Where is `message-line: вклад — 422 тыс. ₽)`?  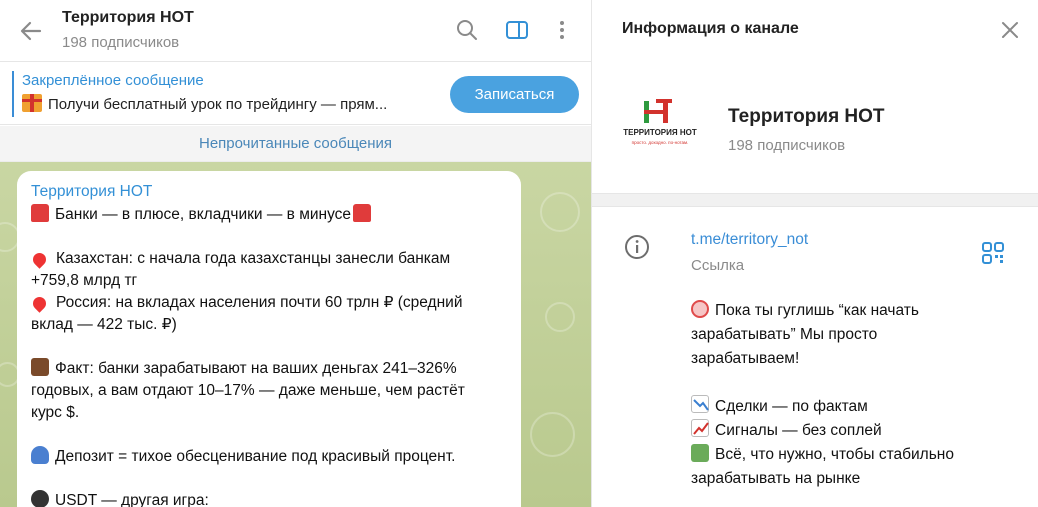
message-line: вклад — 422 тыс. ₽) is located at coordinates (269, 325).